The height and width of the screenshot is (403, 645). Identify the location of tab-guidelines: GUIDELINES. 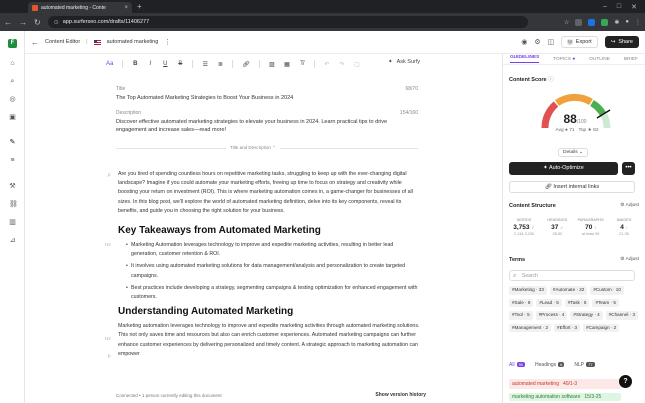
(524, 59).